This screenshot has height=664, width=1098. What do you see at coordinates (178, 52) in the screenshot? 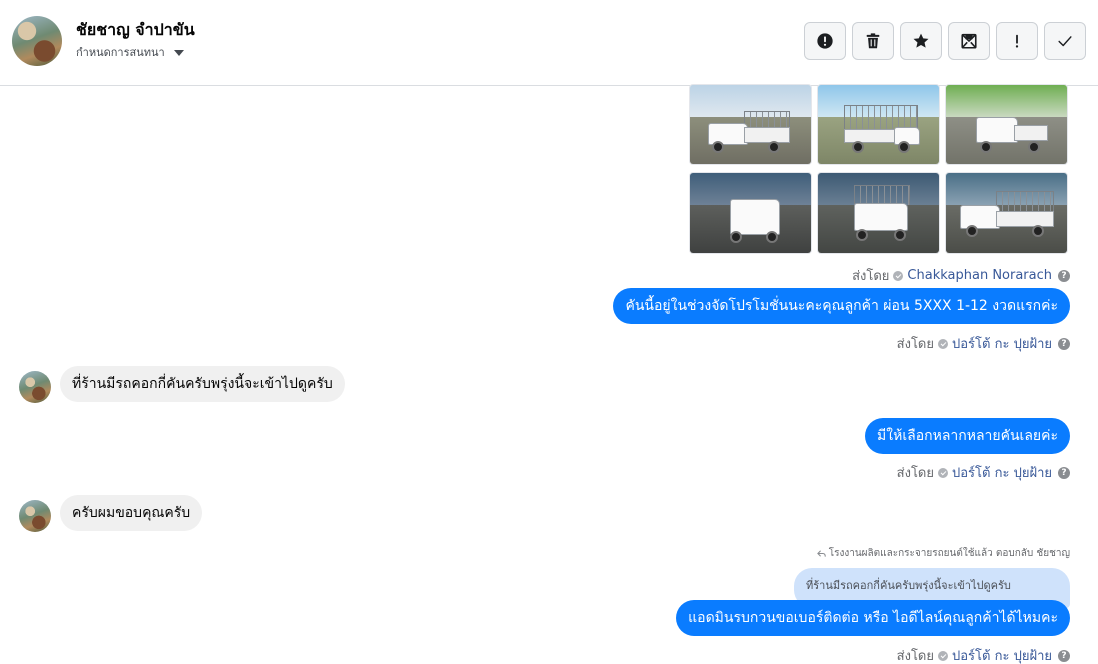
I see `caret-down-icon` at bounding box center [178, 52].